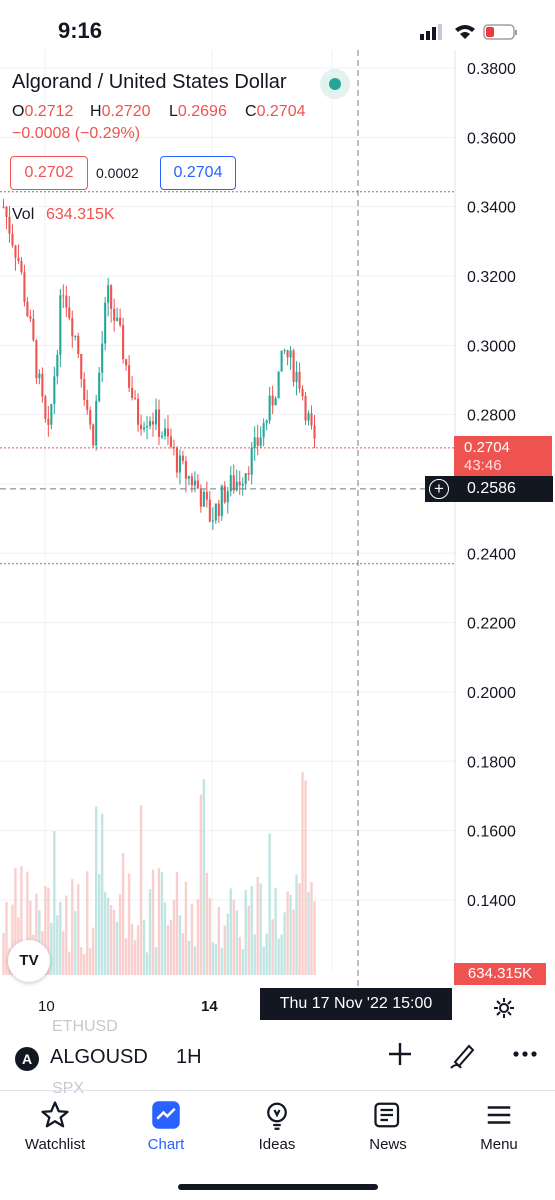  I want to click on price-change: −0.0008 (−0.29%), so click(76, 133).